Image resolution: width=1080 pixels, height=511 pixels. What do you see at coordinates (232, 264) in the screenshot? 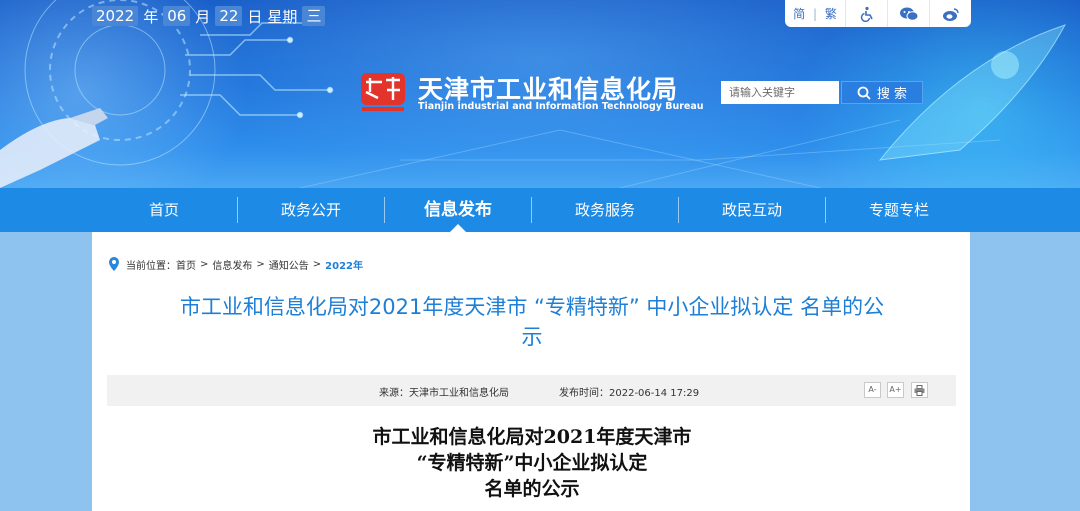
I see `breadcrumb-item-info-release: 信息发布` at bounding box center [232, 264].